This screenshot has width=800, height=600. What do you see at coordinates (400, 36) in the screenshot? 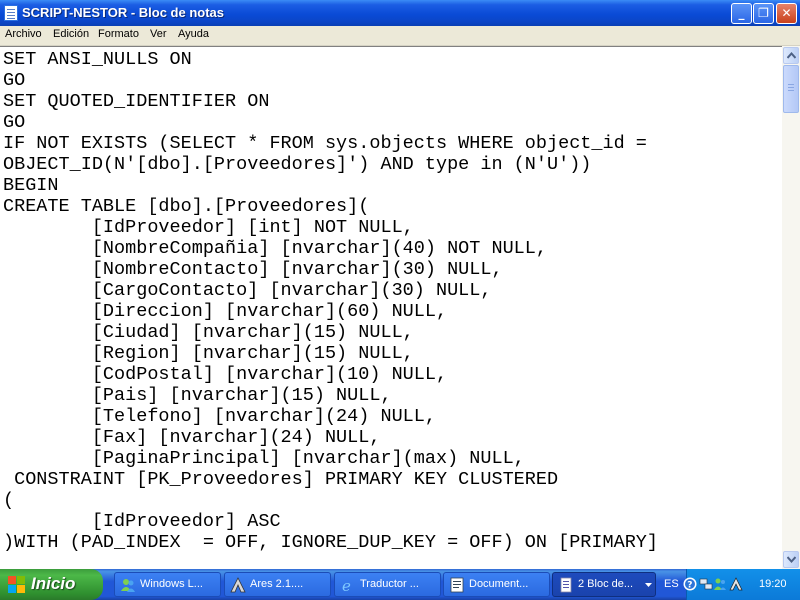
I see `menu-bar: Archivo Edición Formato Ver Ayuda` at bounding box center [400, 36].